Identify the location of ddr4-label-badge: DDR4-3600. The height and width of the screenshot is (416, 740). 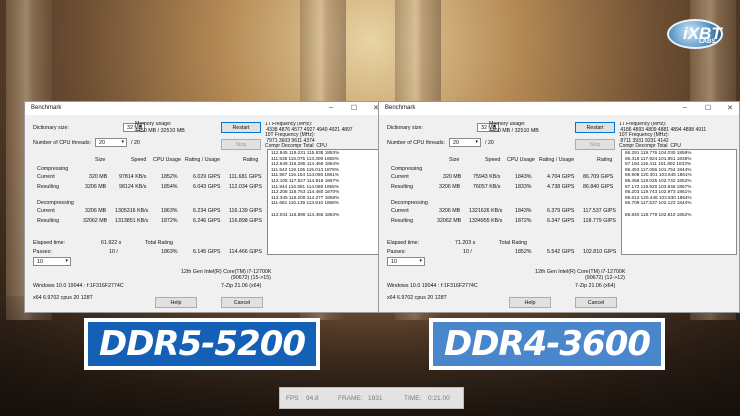
(547, 344).